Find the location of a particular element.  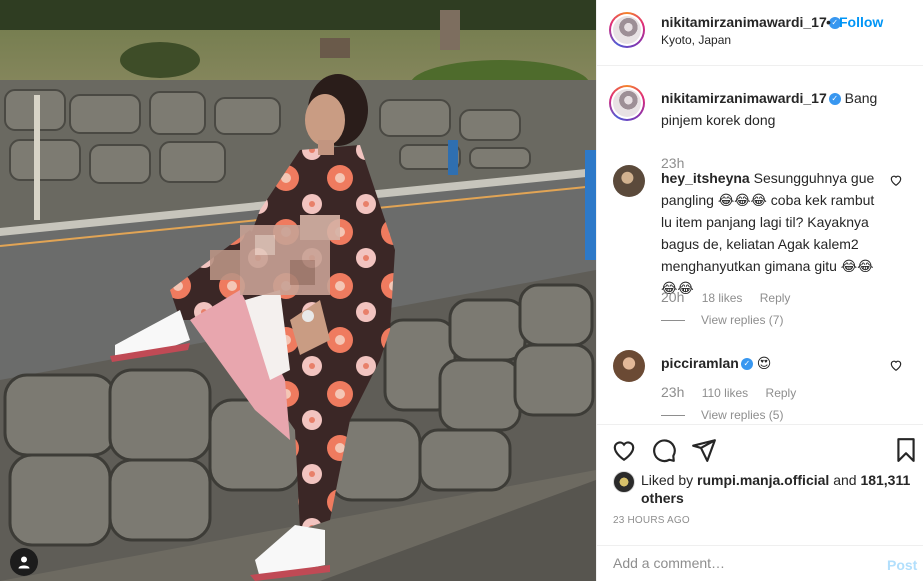

author-avatar is located at coordinates (627, 30).